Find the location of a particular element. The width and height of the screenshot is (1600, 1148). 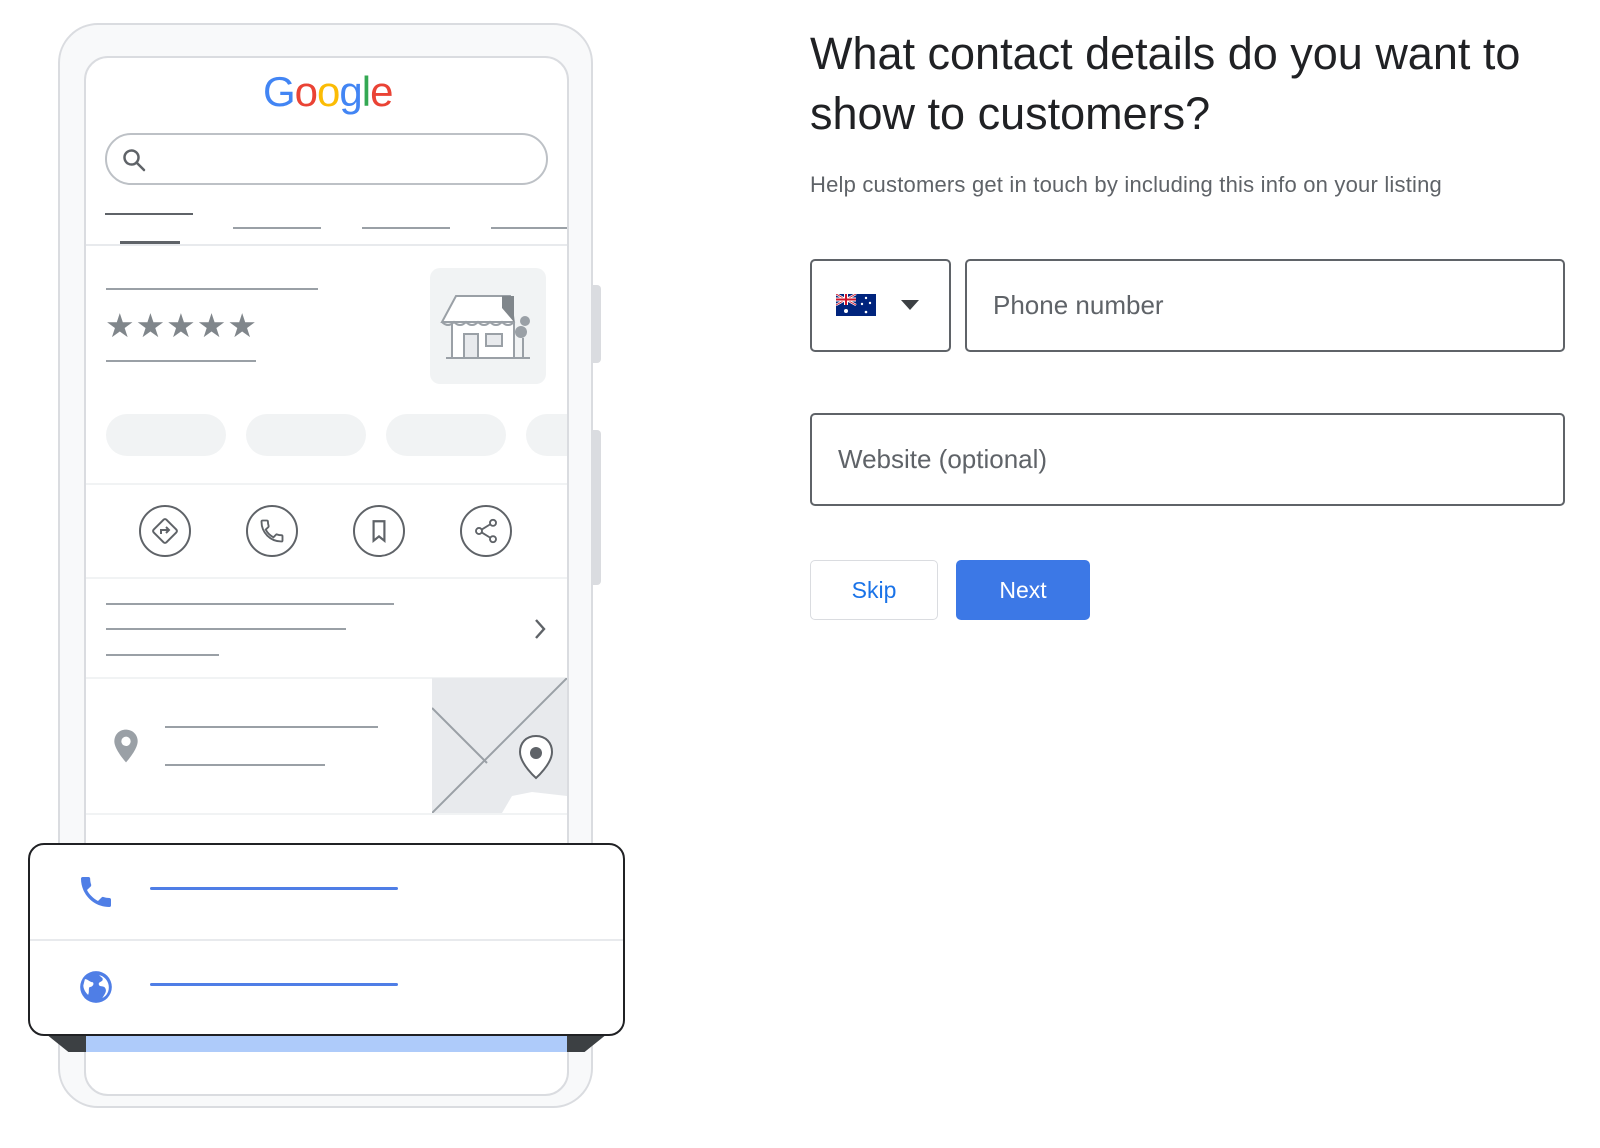

mock-search-bar is located at coordinates (326, 159).